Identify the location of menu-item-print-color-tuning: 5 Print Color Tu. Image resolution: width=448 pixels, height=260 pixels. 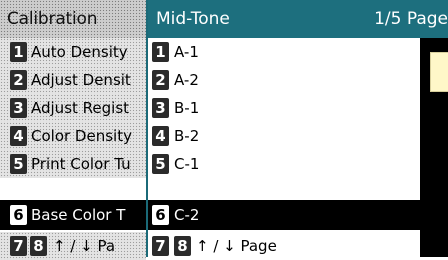
(73, 164).